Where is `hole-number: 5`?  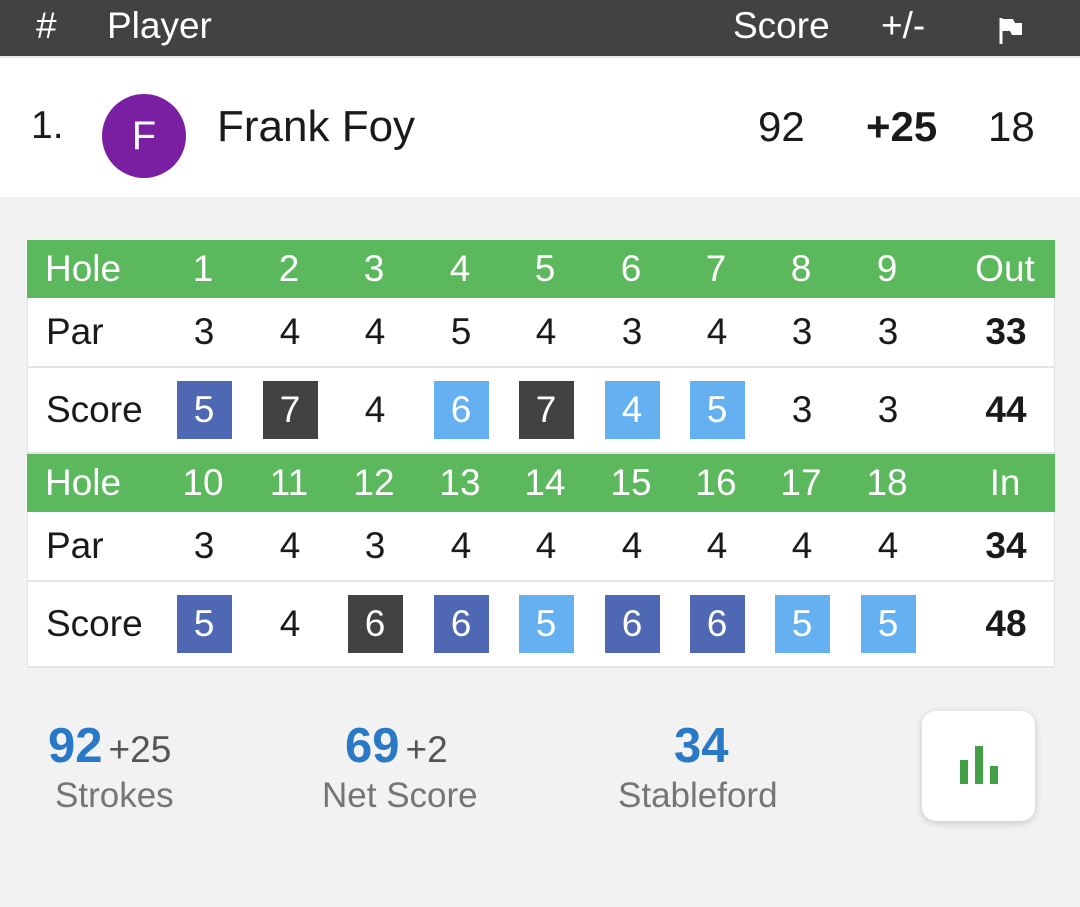 hole-number: 5 is located at coordinates (545, 268).